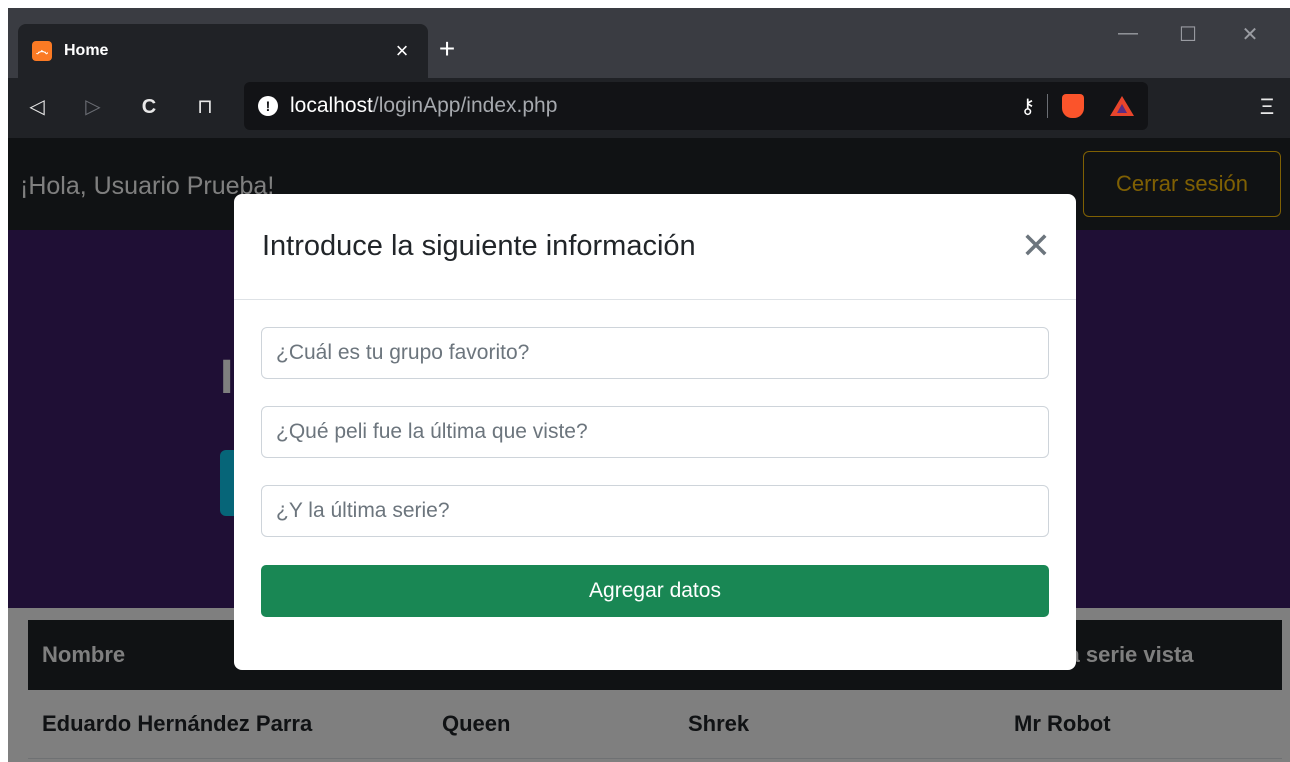  I want to click on tab-close-icon: ×, so click(402, 51).